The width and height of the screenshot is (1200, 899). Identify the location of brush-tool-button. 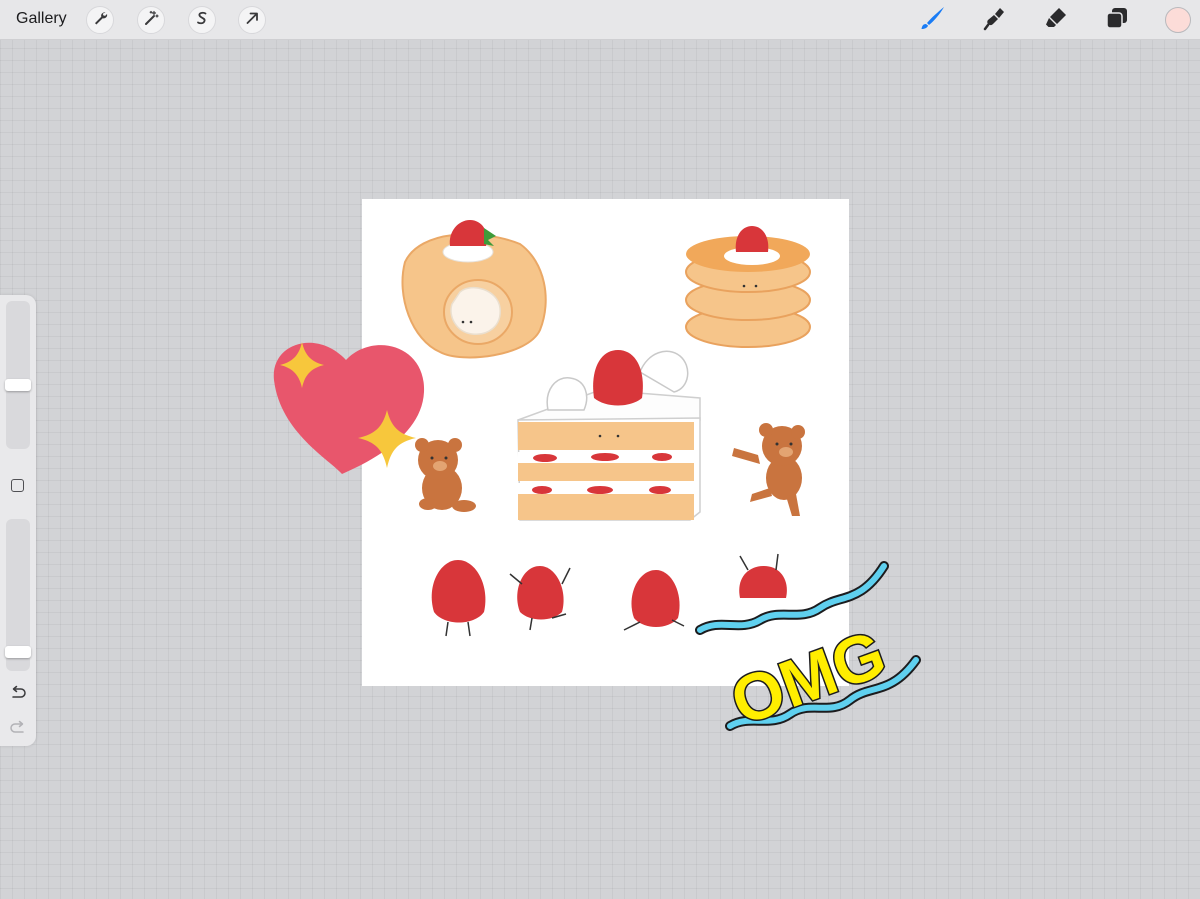
(933, 20).